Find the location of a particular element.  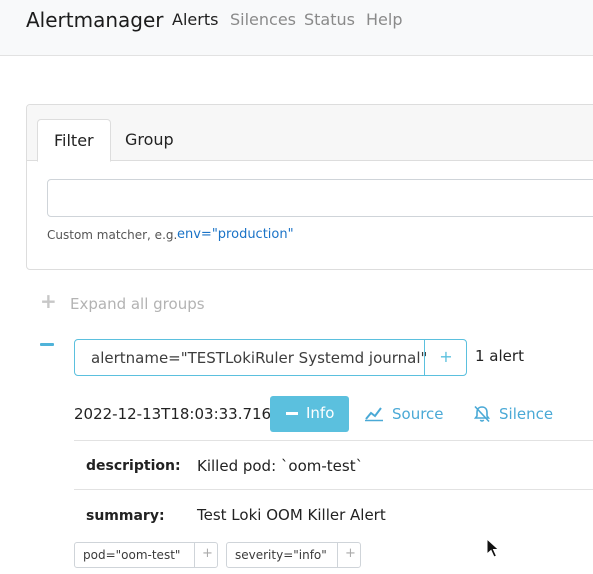

bell-slash-icon is located at coordinates (482, 414).